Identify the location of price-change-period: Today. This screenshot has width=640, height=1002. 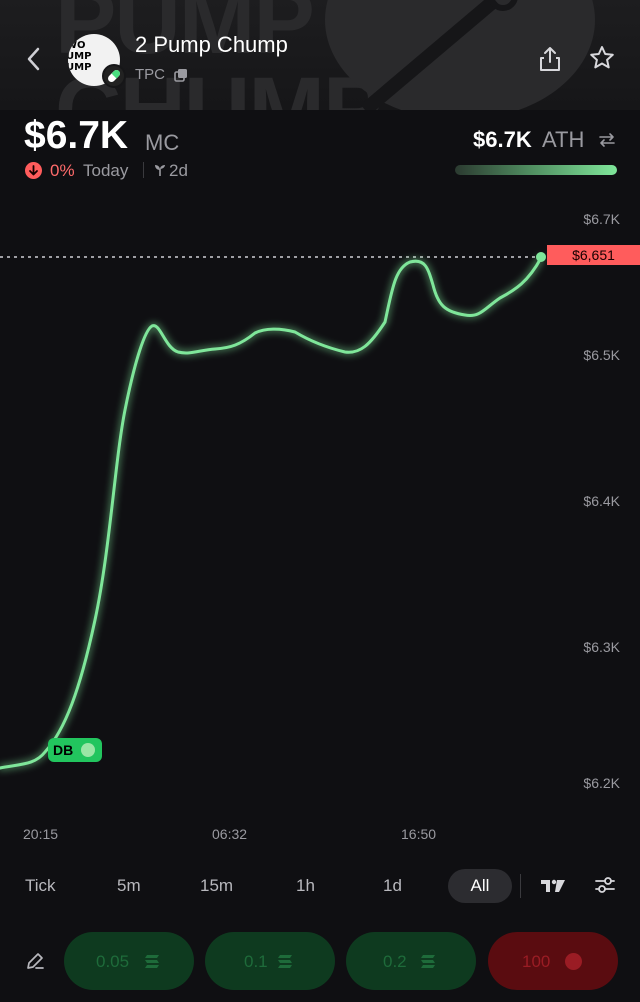
(106, 170).